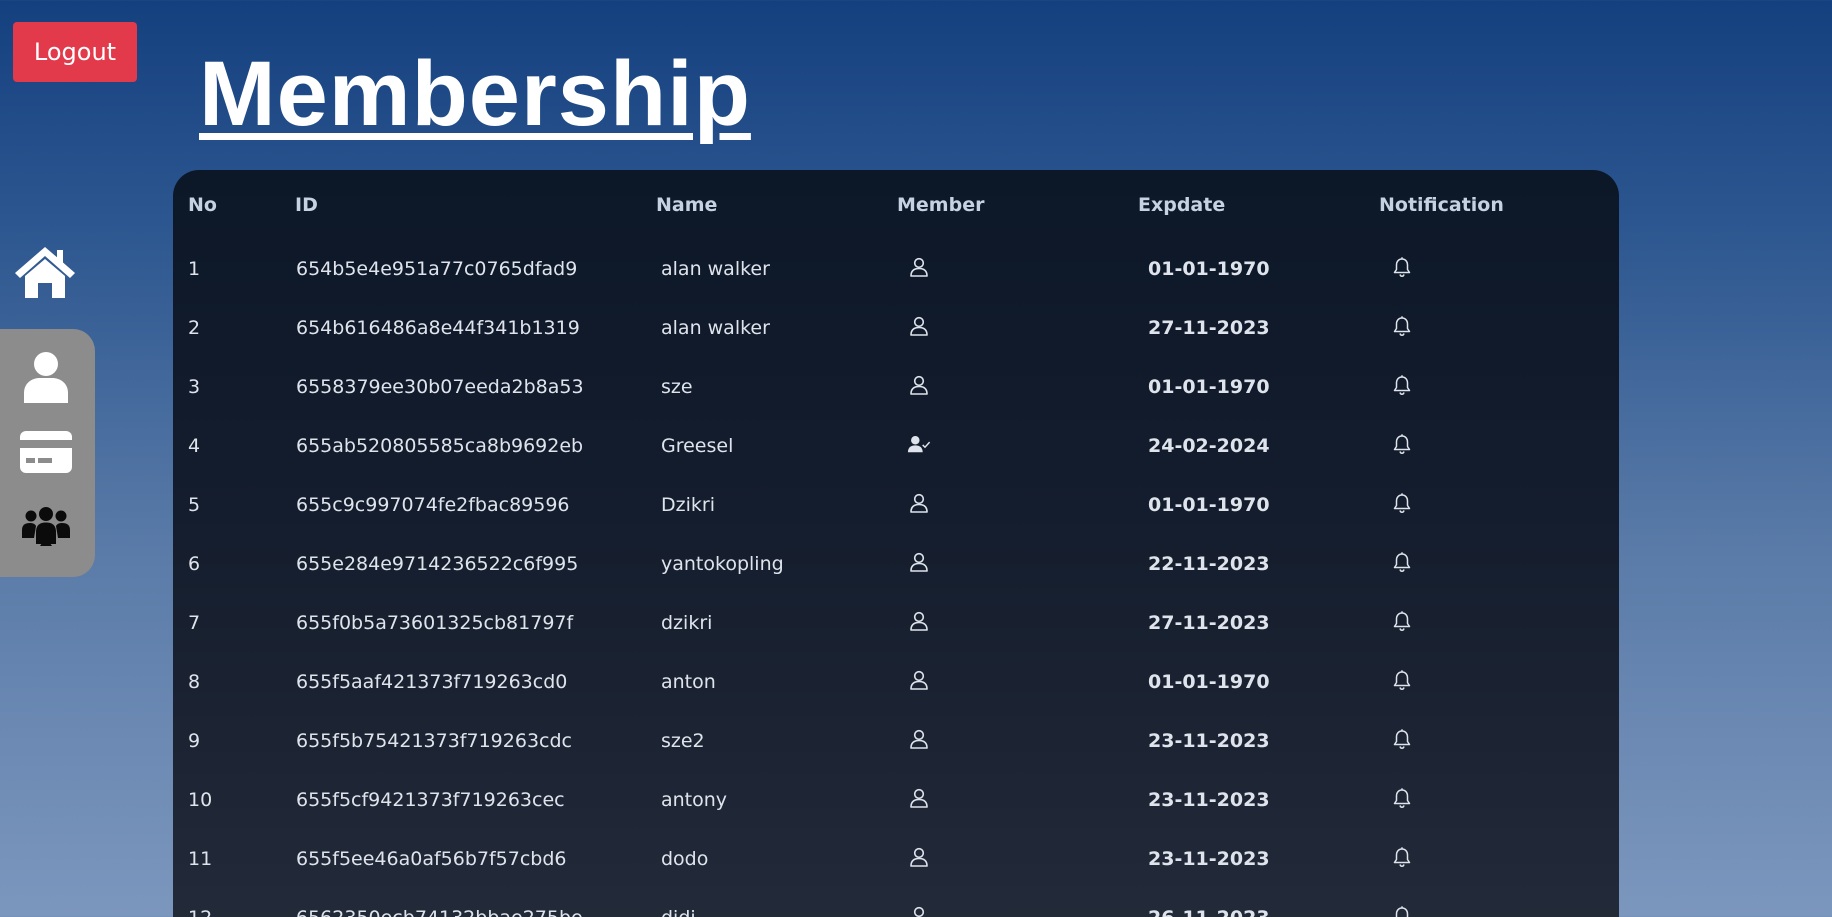 Image resolution: width=1832 pixels, height=917 pixels. Describe the element at coordinates (438, 327) in the screenshot. I see `cell-id: 654b616486a8e44f341b1319` at that location.